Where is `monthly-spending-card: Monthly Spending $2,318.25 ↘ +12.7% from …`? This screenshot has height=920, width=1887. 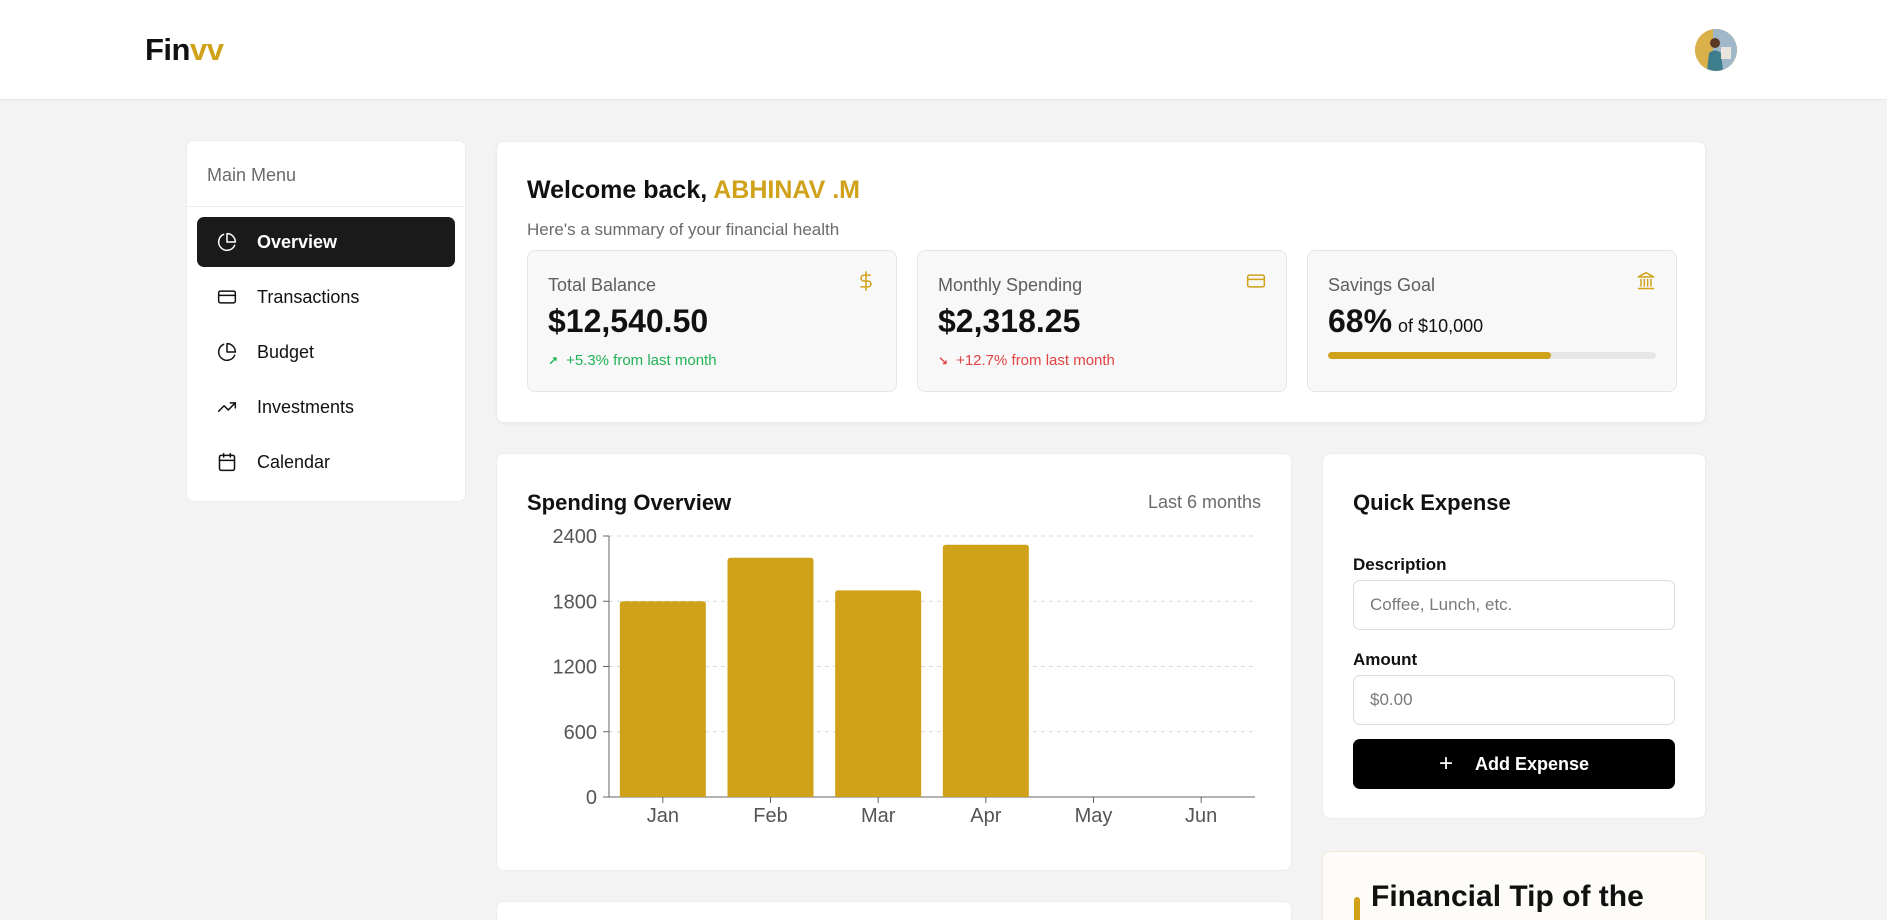
monthly-spending-card: Monthly Spending $2,318.25 ↘ +12.7% from … is located at coordinates (1102, 321).